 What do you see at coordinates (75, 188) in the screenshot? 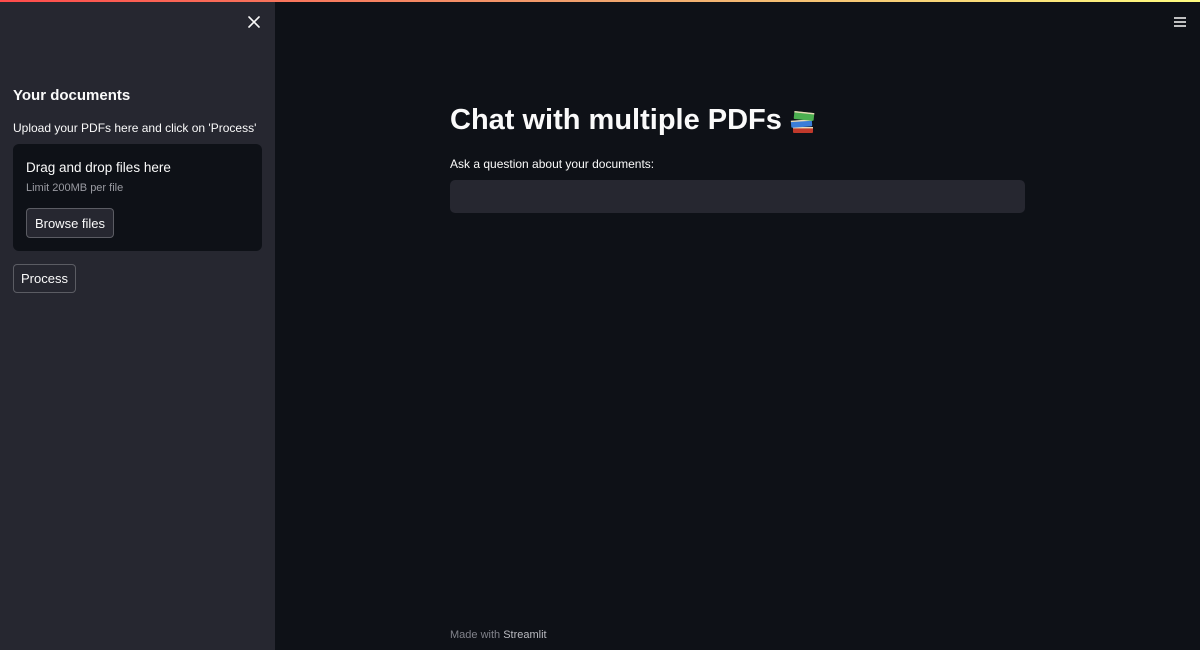
I see `dropzone-limit: Limit 200MB per file` at bounding box center [75, 188].